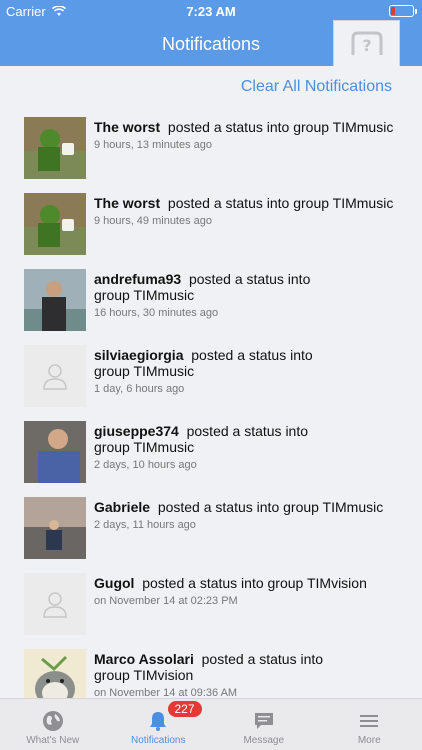 This screenshot has height=750, width=422. I want to click on clock: 7:23 AM, so click(211, 11).